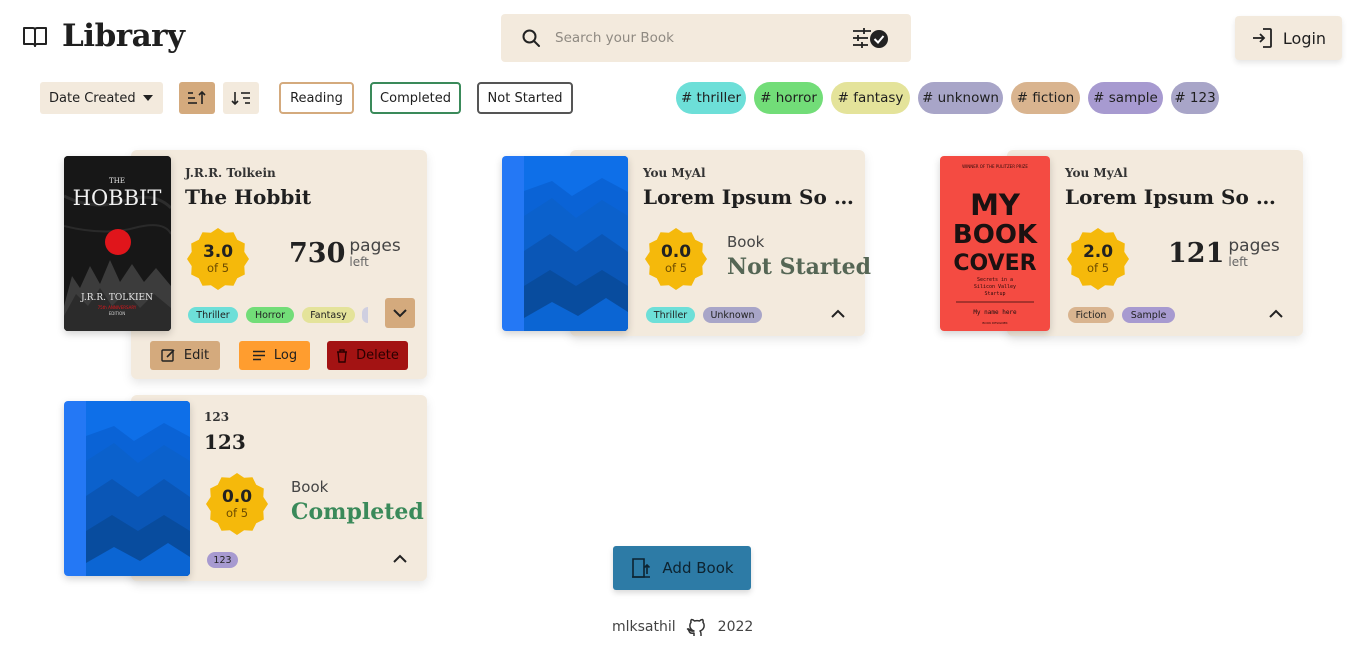 The height and width of the screenshot is (646, 1366). Describe the element at coordinates (711, 98) in the screenshot. I see `tag-thriller: # thriller` at that location.